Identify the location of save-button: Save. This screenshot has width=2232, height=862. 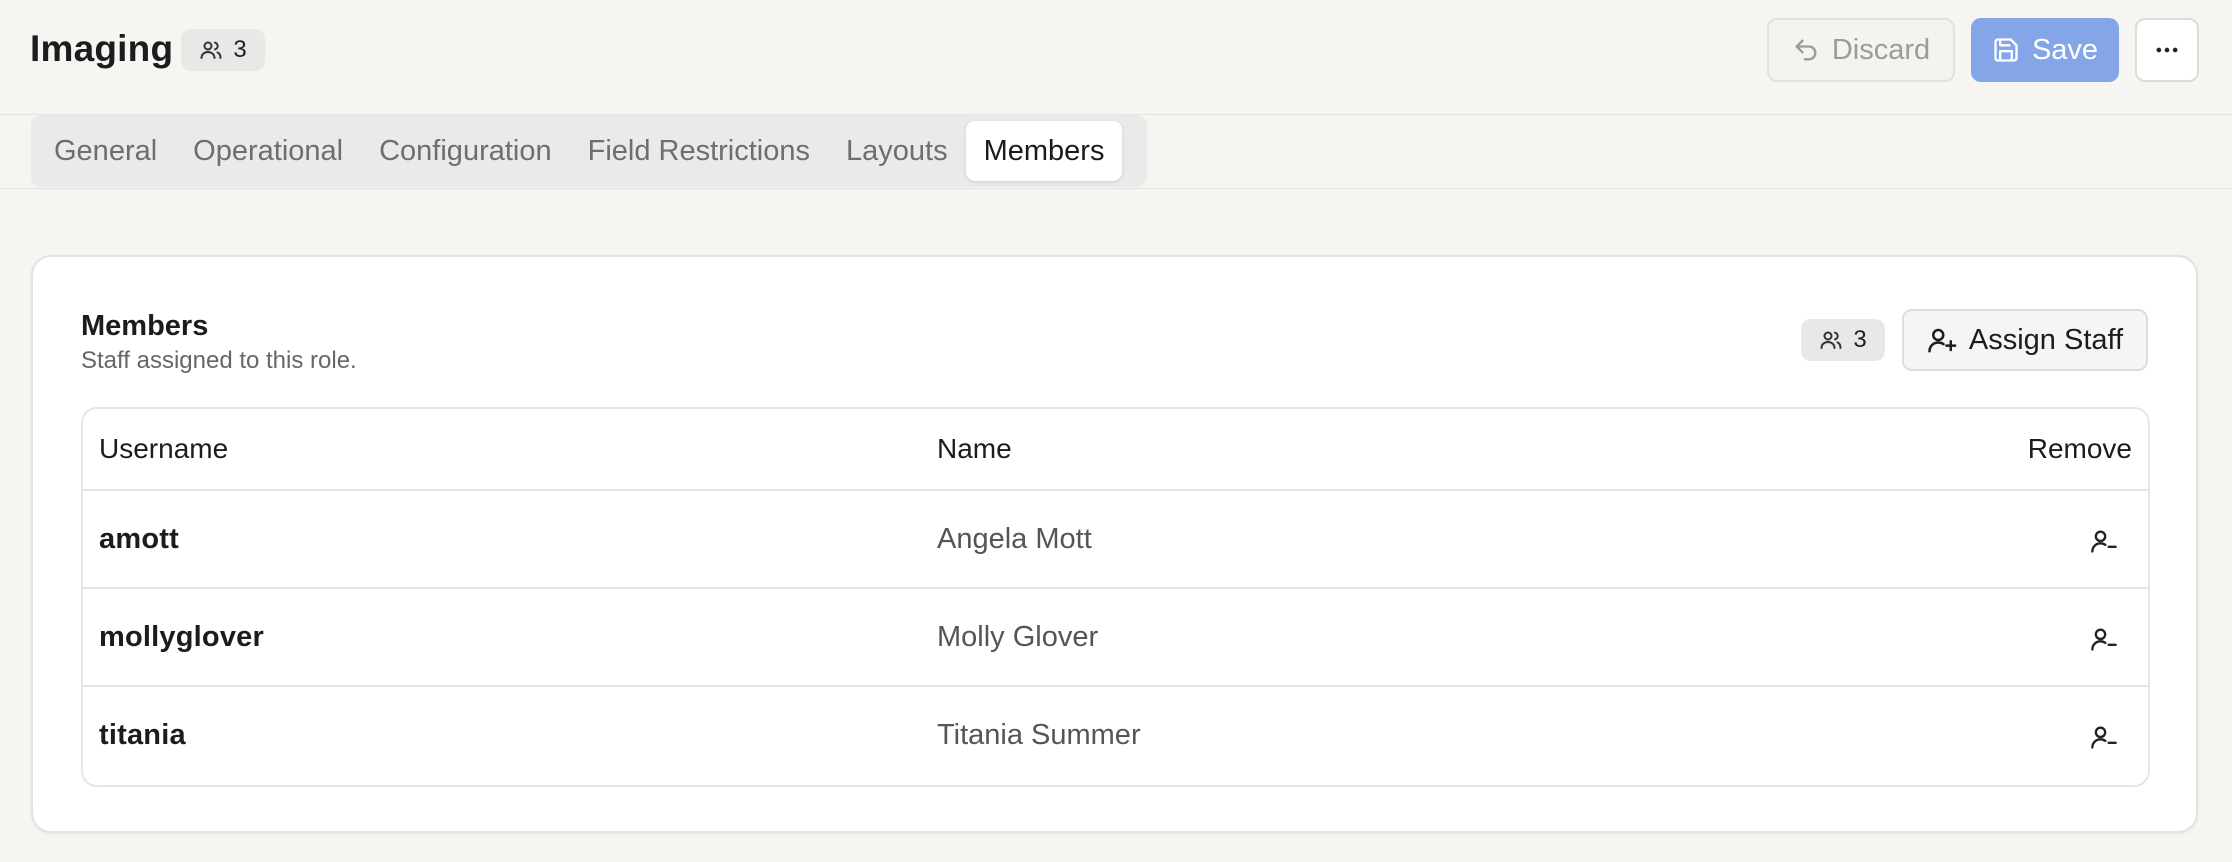
(2045, 50).